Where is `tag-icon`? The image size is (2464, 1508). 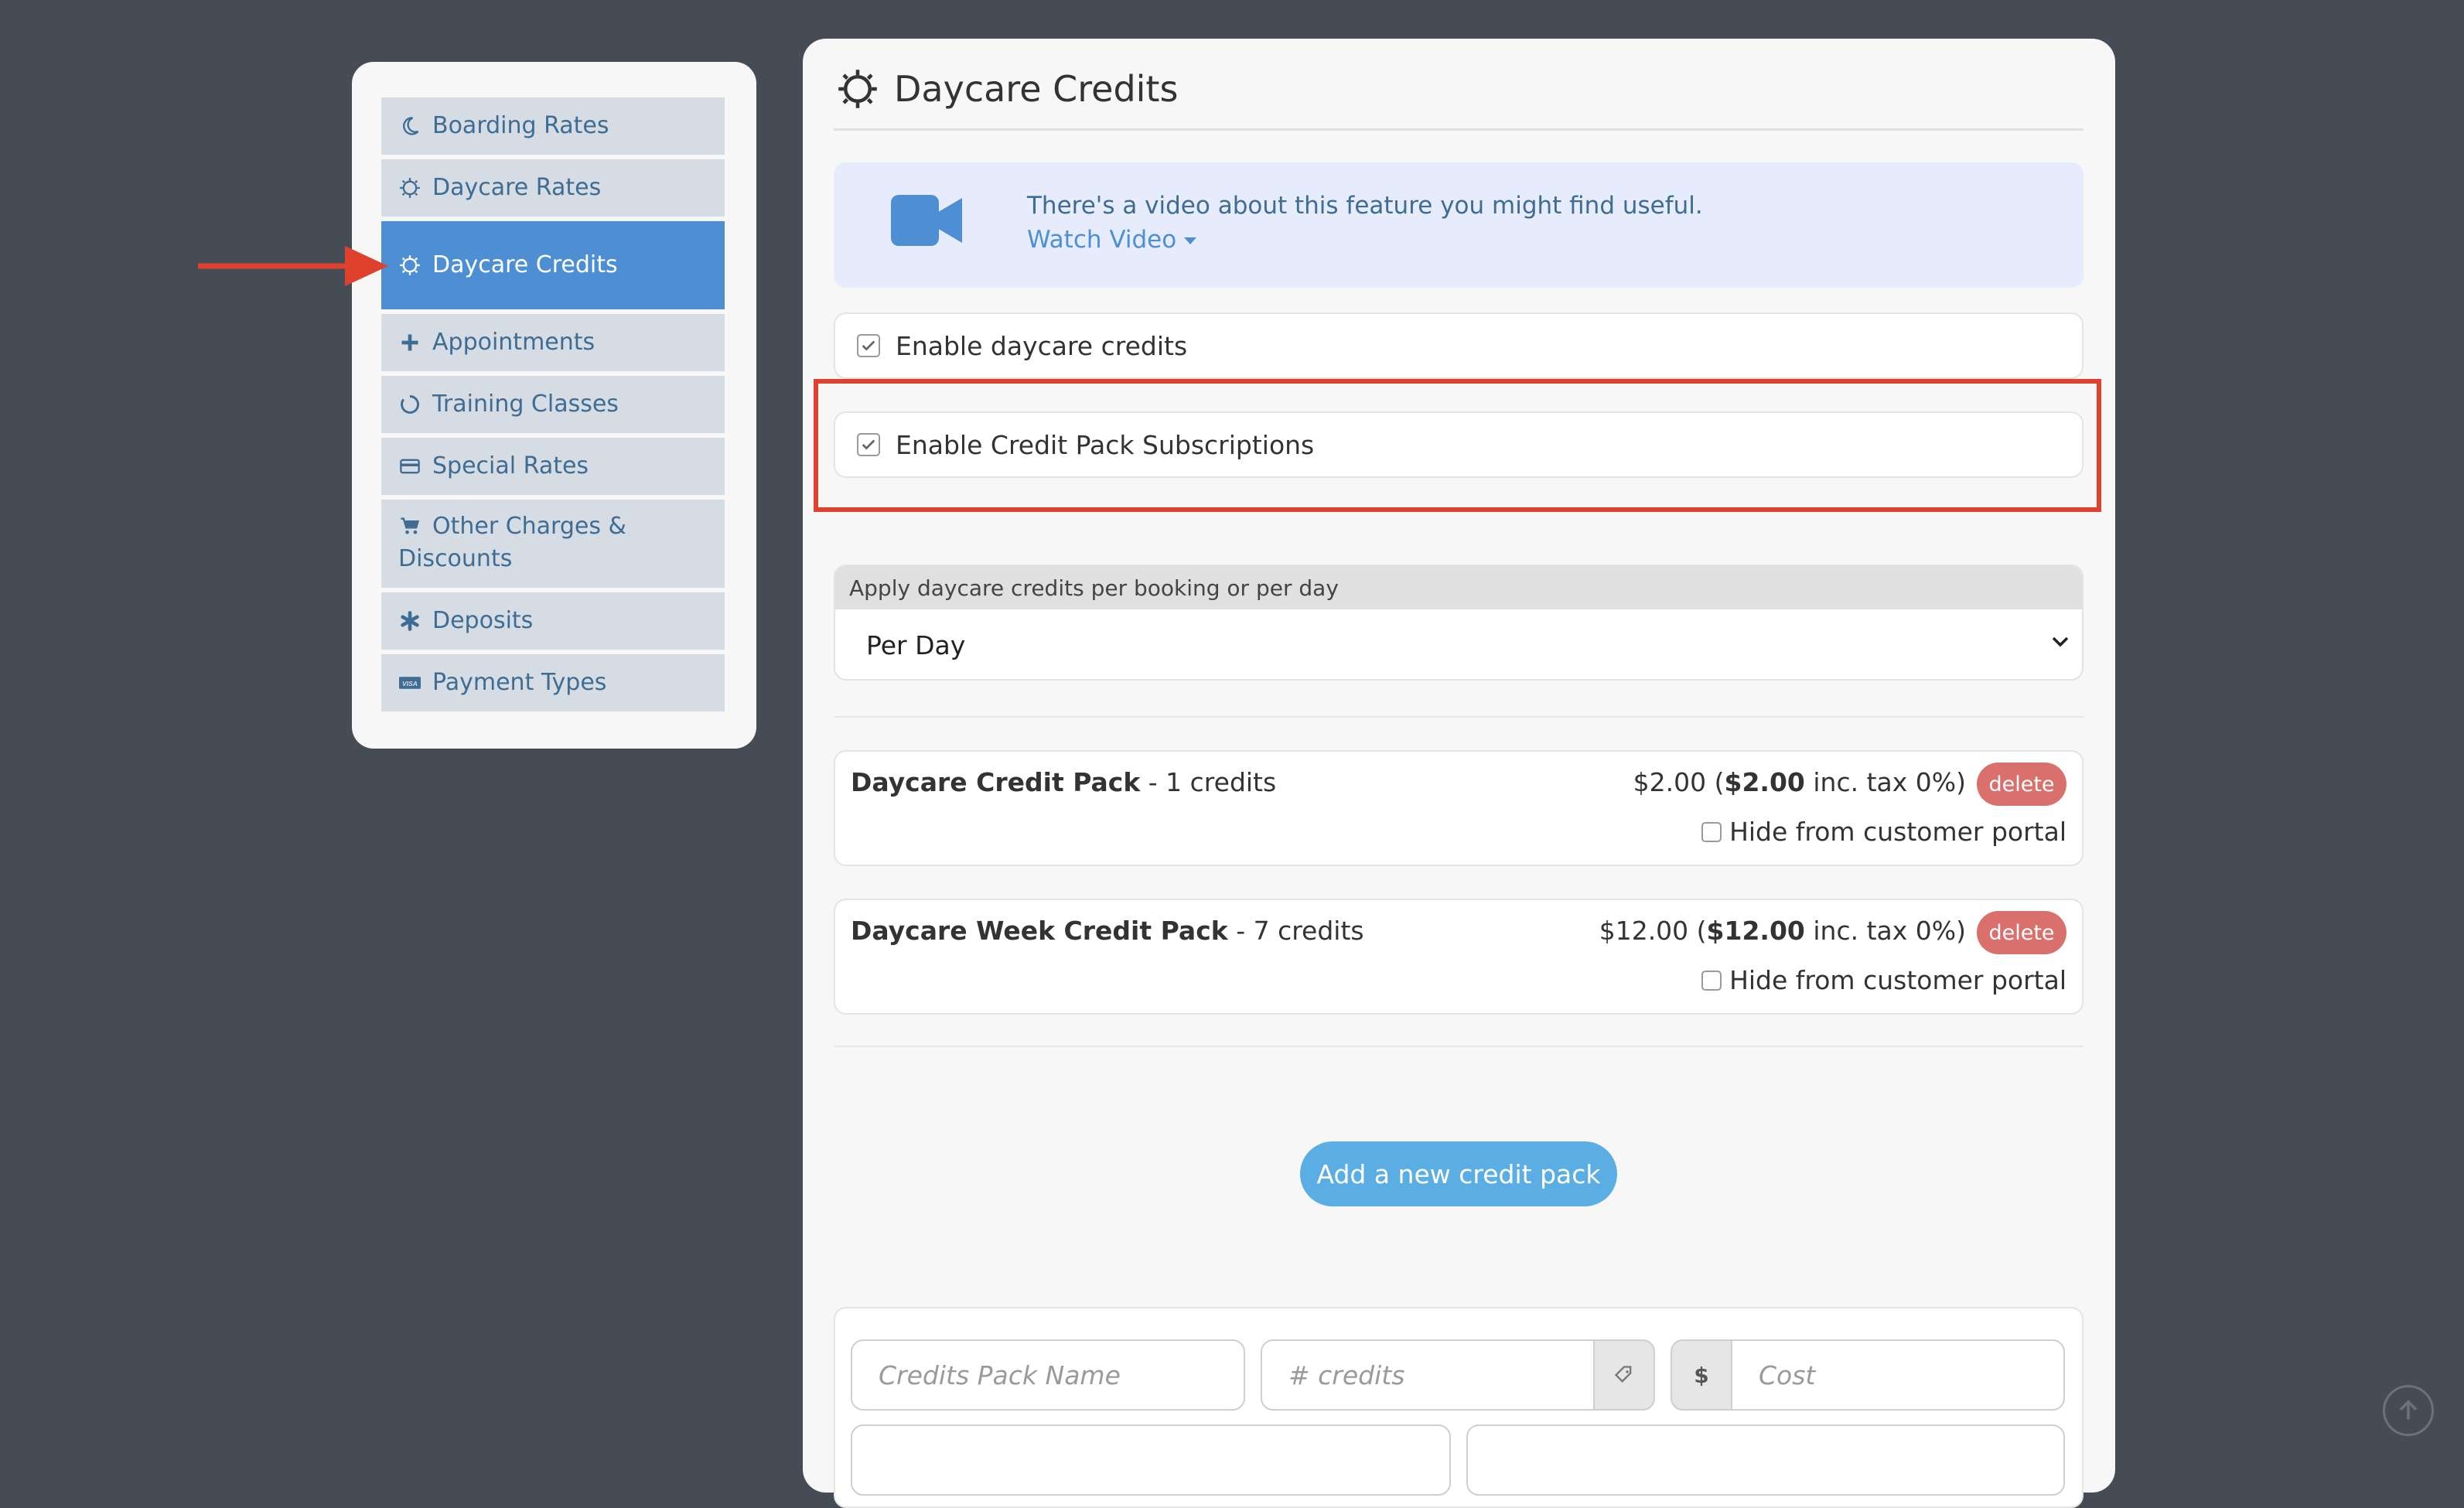 tag-icon is located at coordinates (1623, 1374).